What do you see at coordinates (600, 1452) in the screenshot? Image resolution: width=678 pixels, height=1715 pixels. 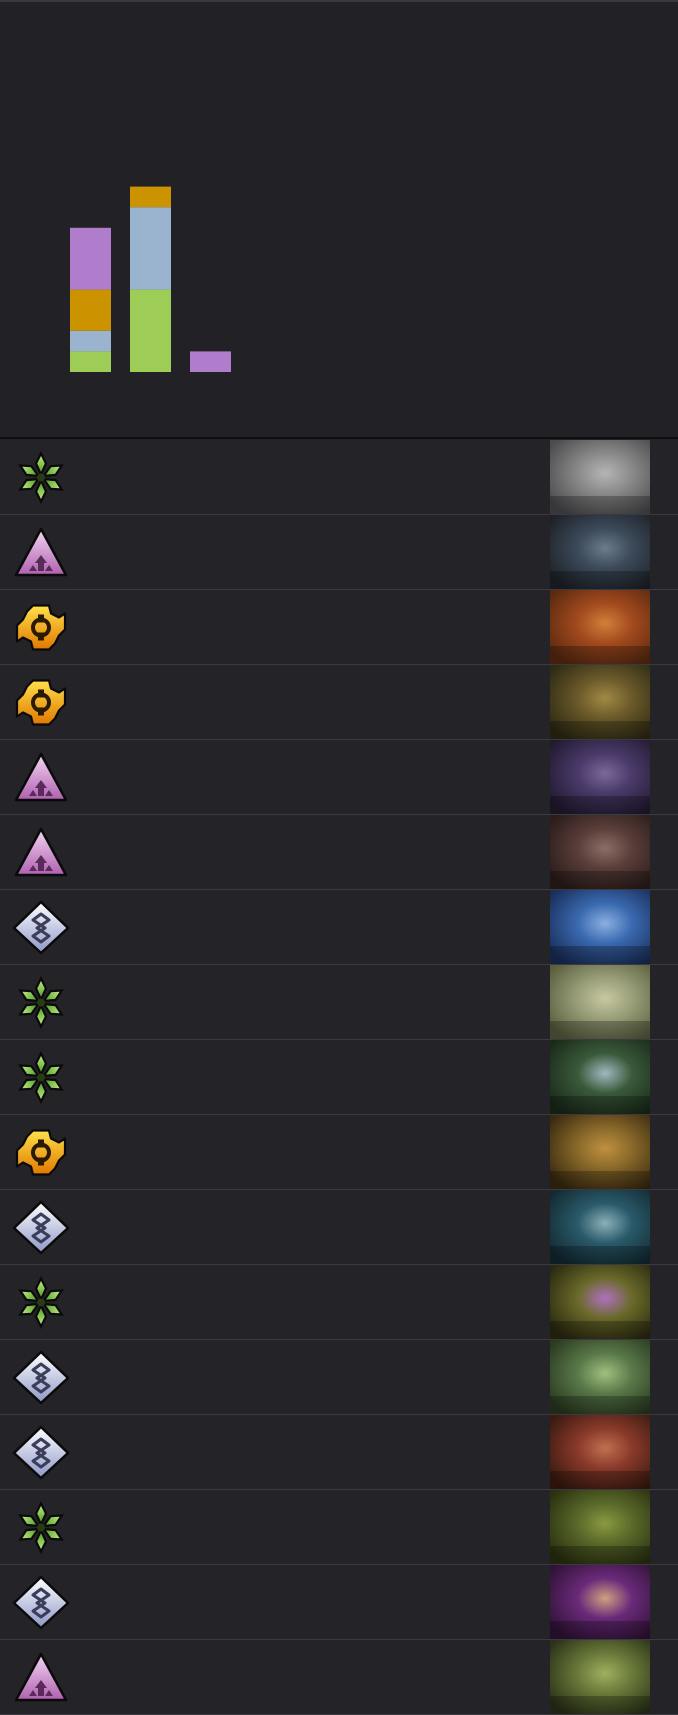 I see `red-army-soldiers-art` at bounding box center [600, 1452].